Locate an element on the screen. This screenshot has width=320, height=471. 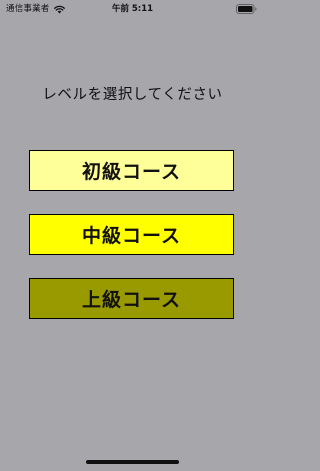
beginner-course-button: 初級コース is located at coordinates (131, 170).